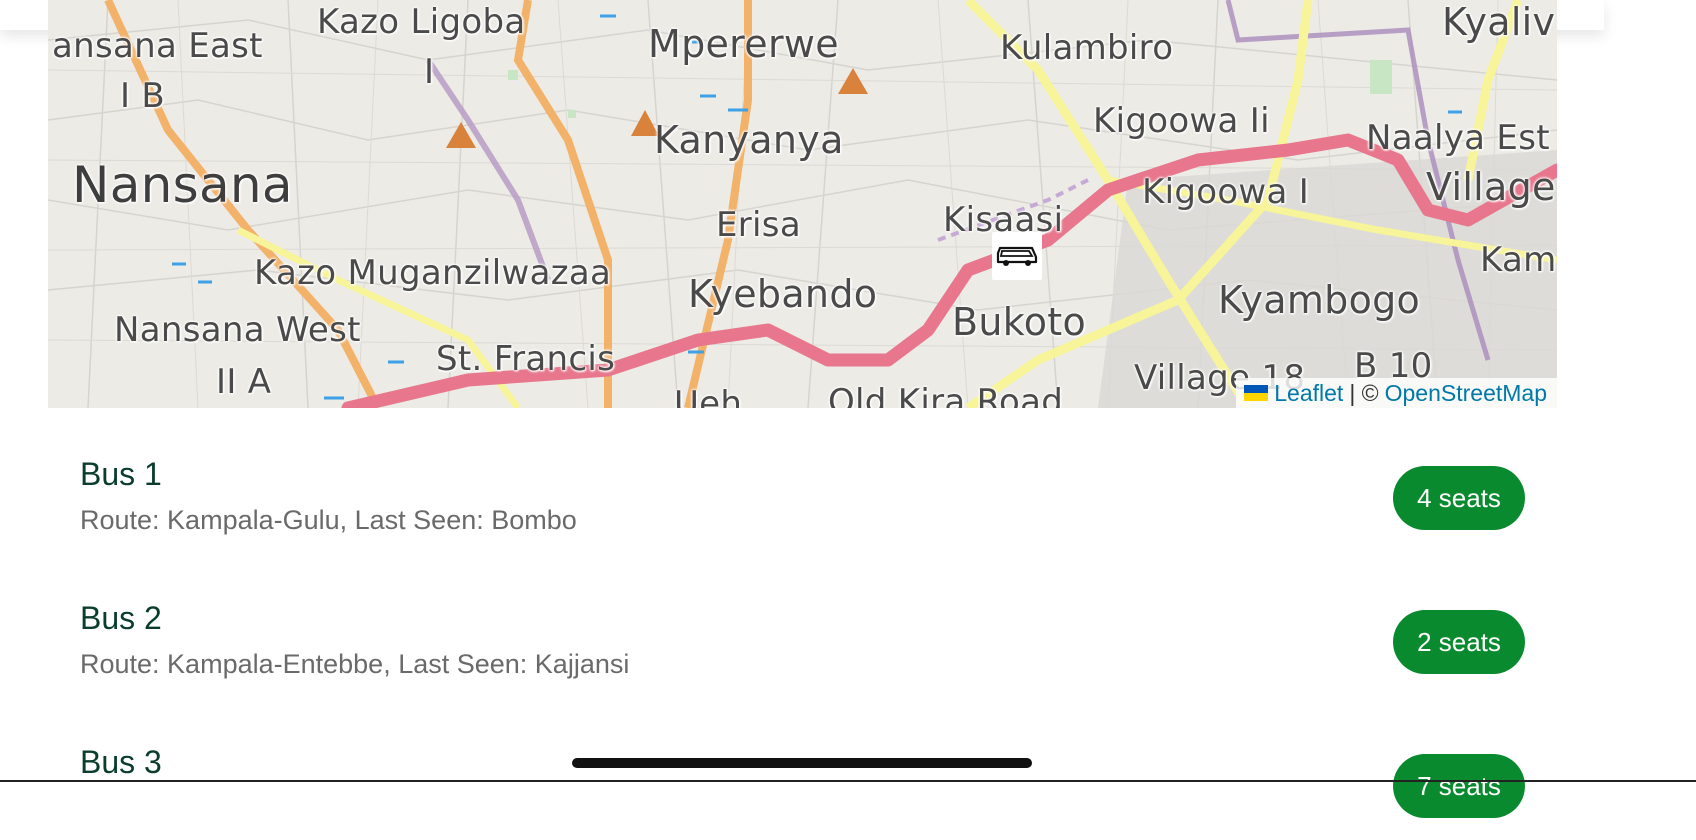 The height and width of the screenshot is (840, 1696). I want to click on leaflet-link: Leaflet, so click(1308, 393).